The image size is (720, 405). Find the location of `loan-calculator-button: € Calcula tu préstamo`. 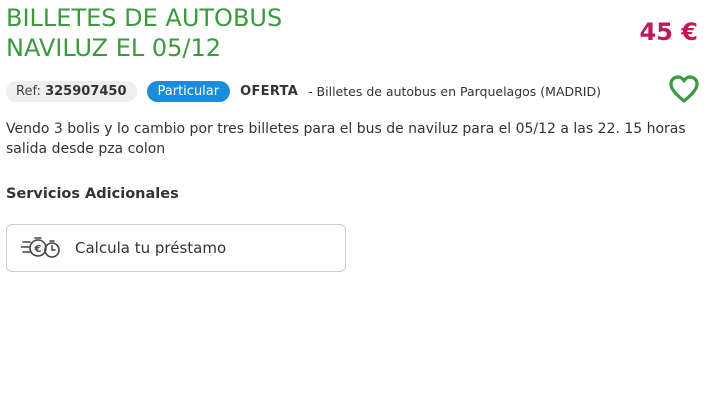

loan-calculator-button: € Calcula tu préstamo is located at coordinates (176, 248).